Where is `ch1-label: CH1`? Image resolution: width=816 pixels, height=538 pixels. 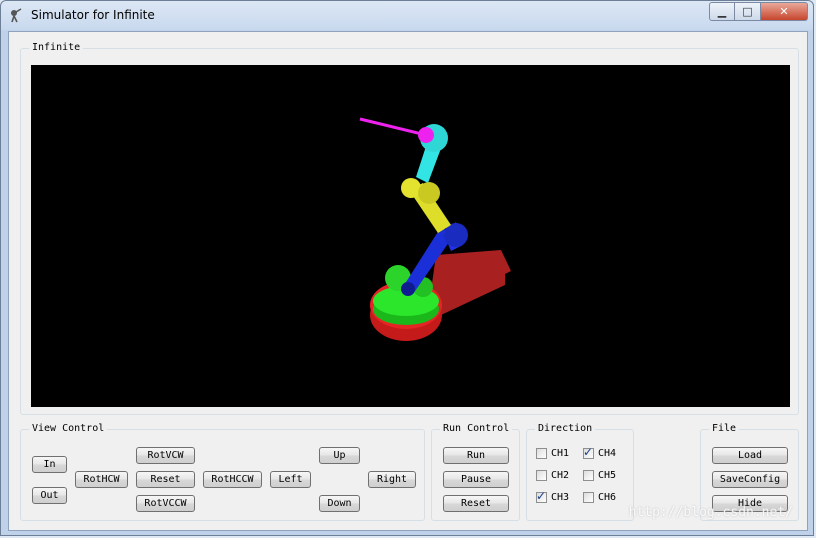
ch1-label: CH1 is located at coordinates (560, 453).